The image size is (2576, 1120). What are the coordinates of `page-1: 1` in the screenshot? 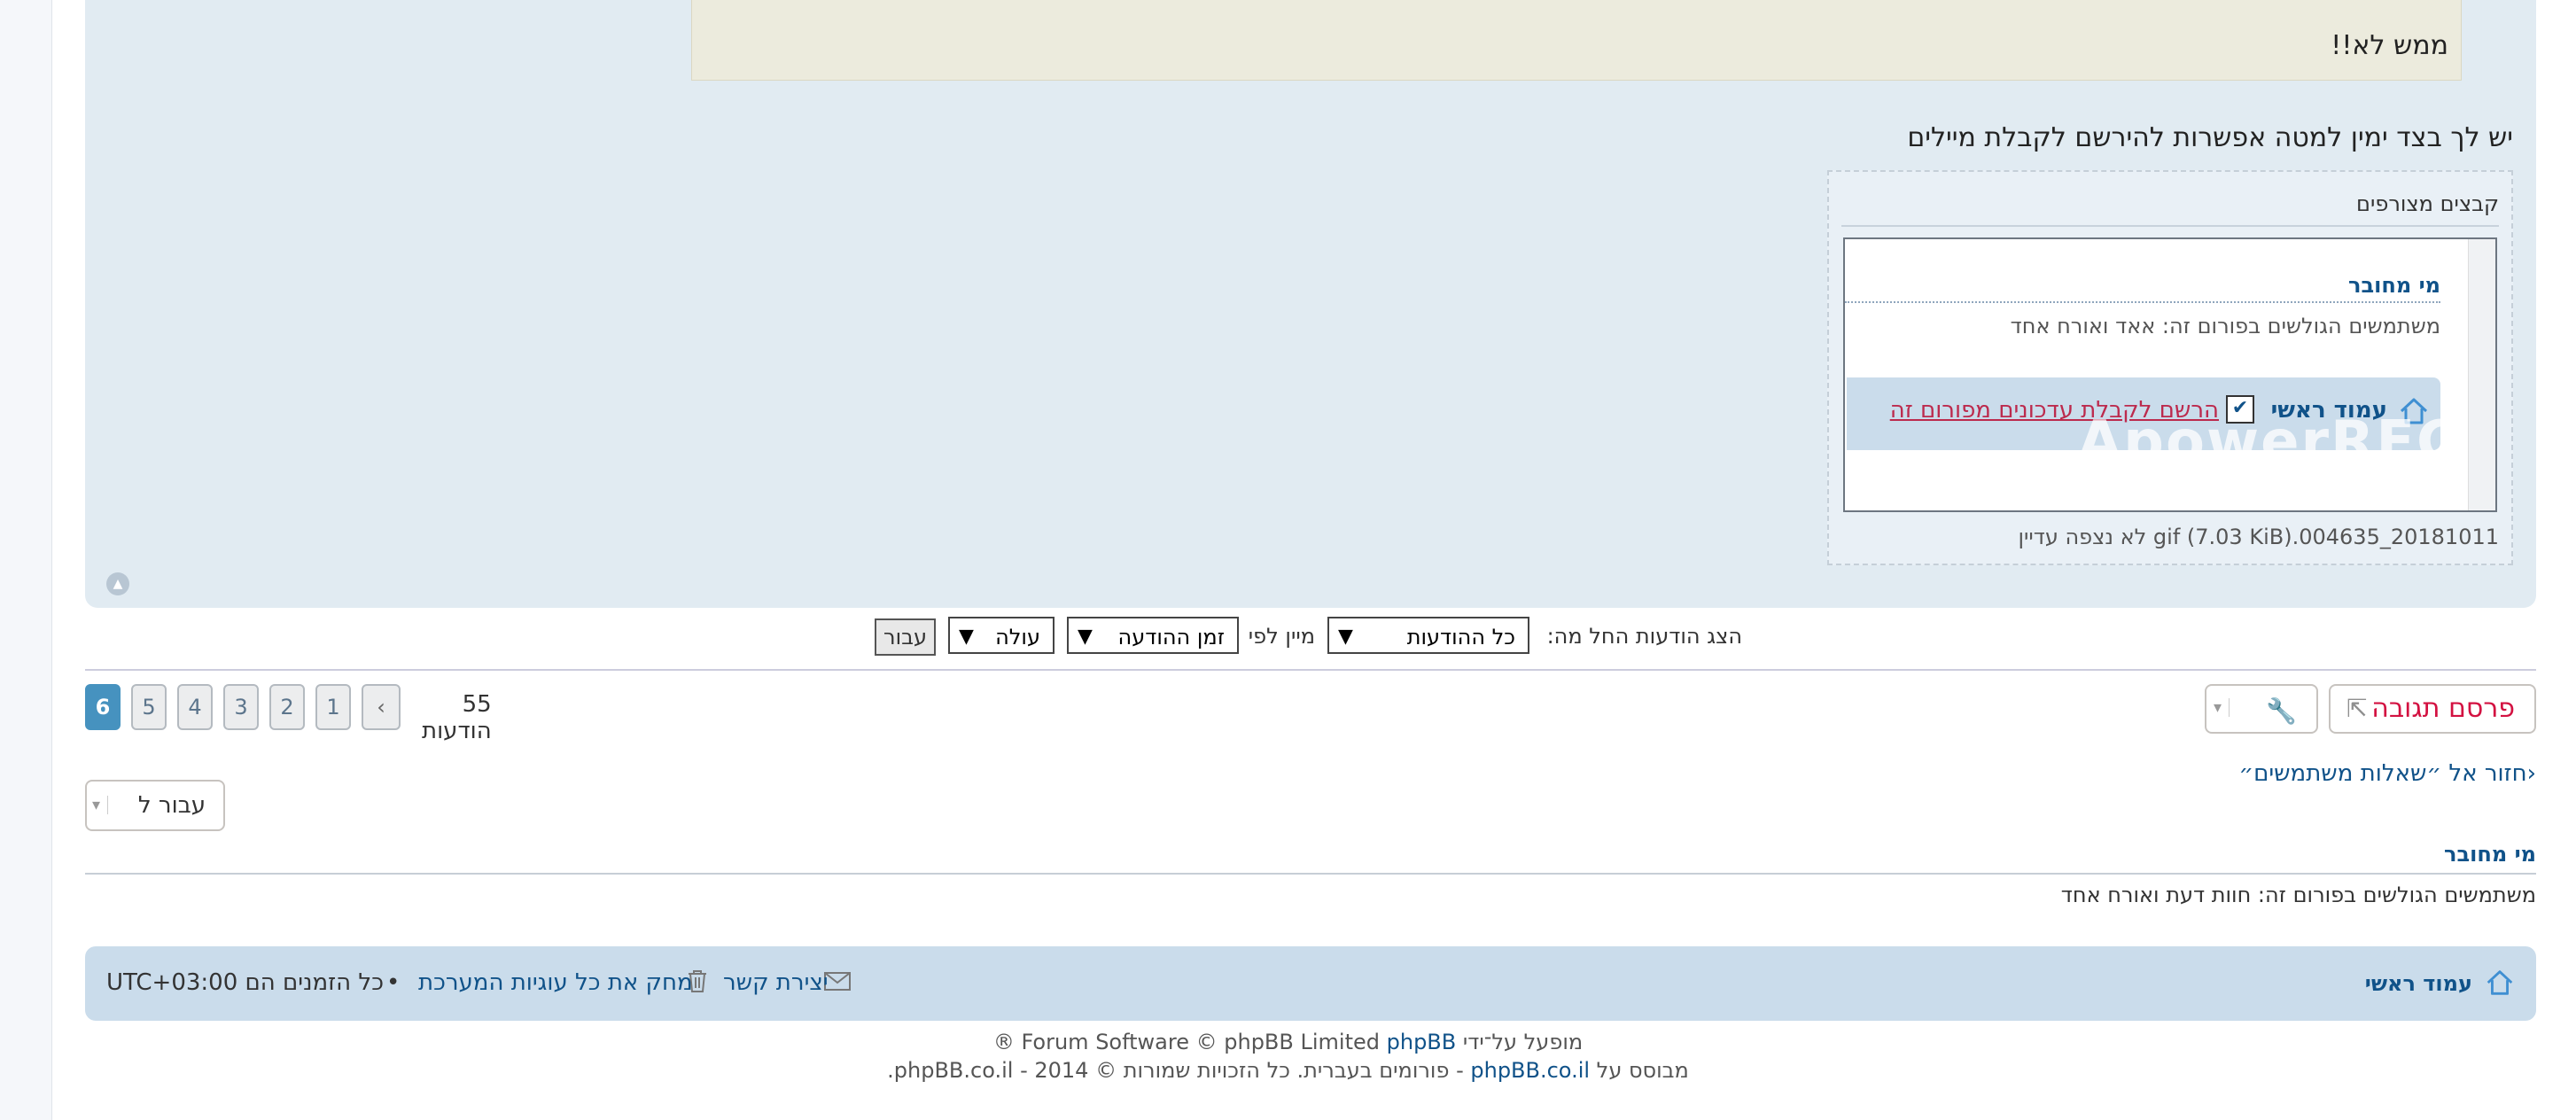 It's located at (333, 707).